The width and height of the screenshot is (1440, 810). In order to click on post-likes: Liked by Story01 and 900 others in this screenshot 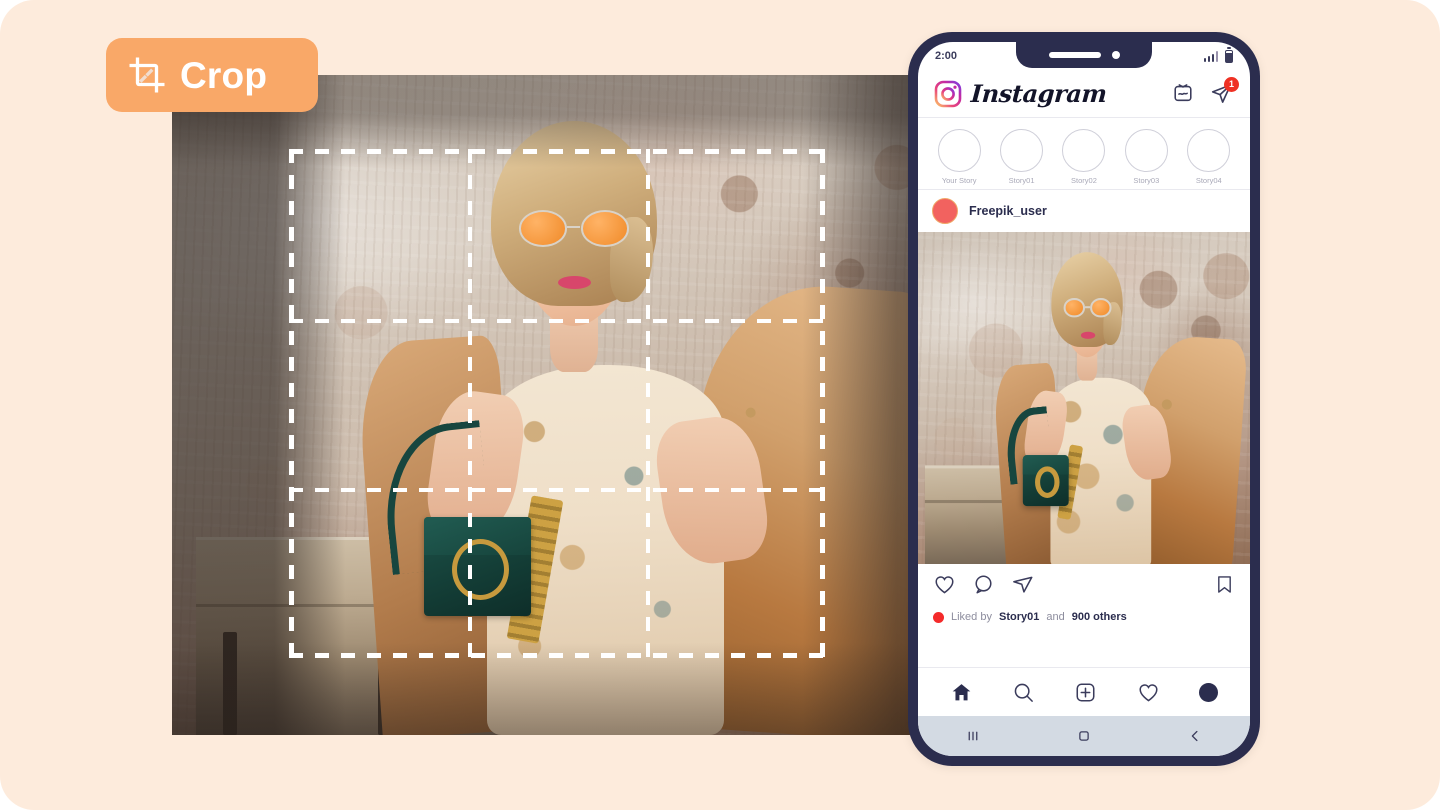, I will do `click(1084, 617)`.